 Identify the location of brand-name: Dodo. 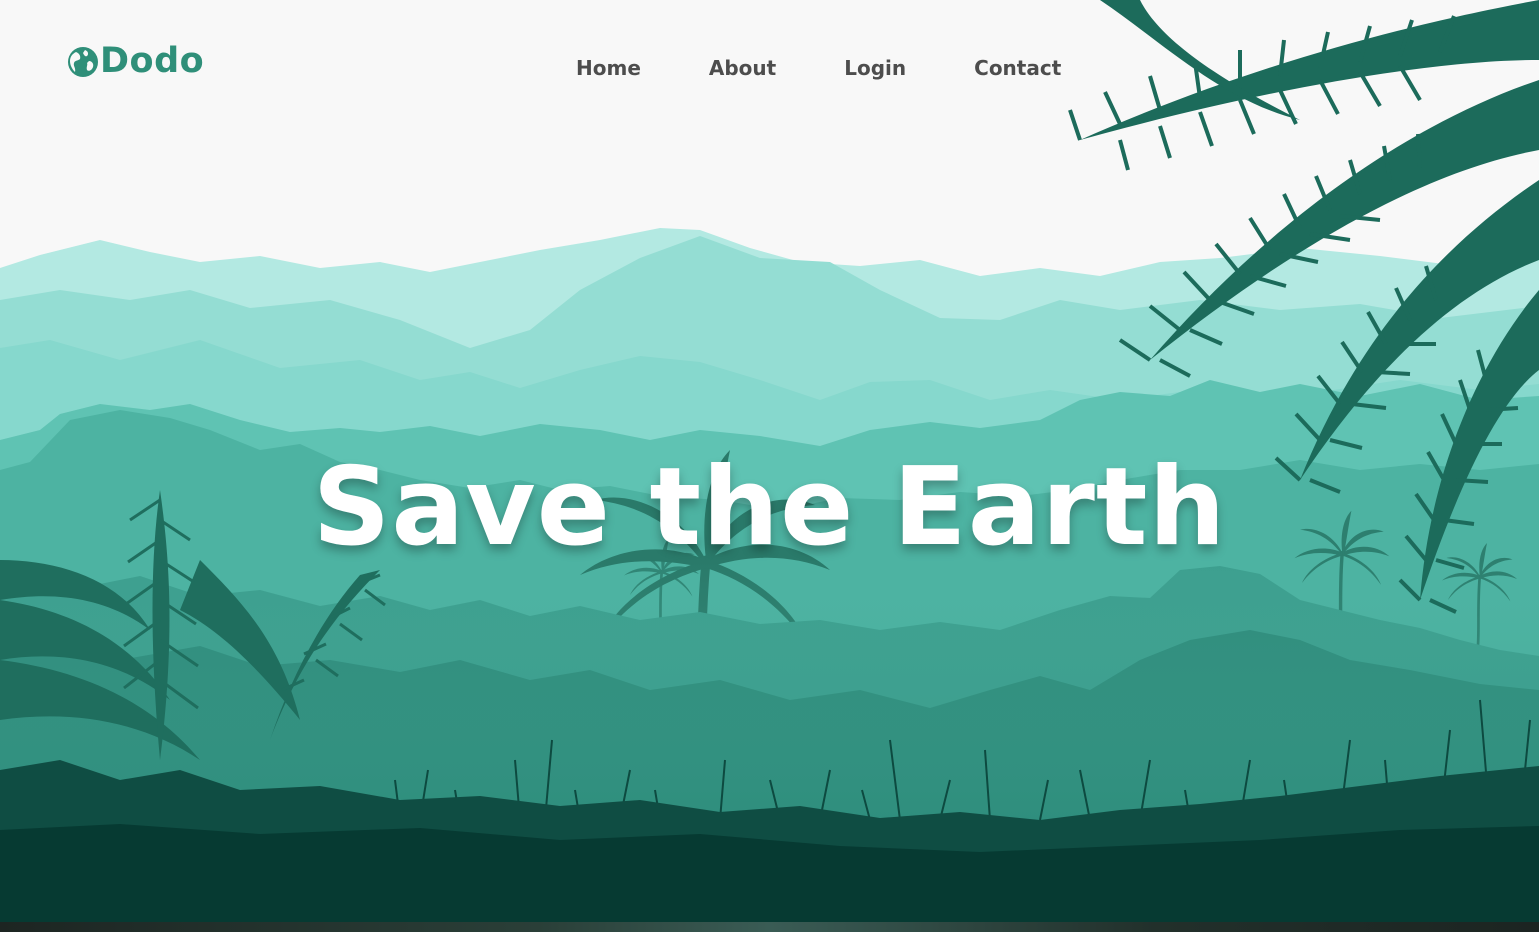
(152, 61).